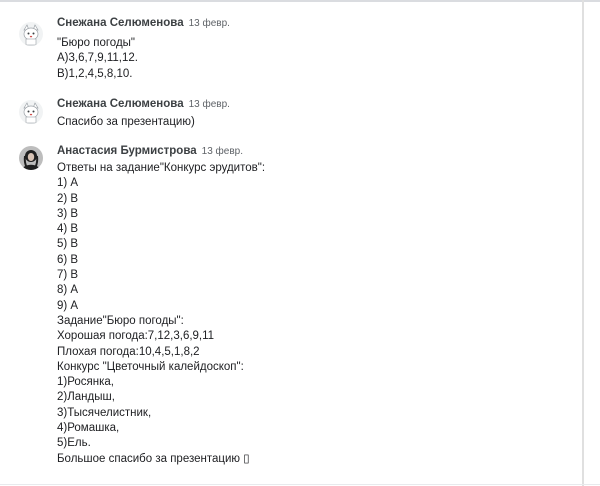 This screenshot has width=600, height=486. I want to click on comment-text-line: 1)Росянка,, so click(85, 382).